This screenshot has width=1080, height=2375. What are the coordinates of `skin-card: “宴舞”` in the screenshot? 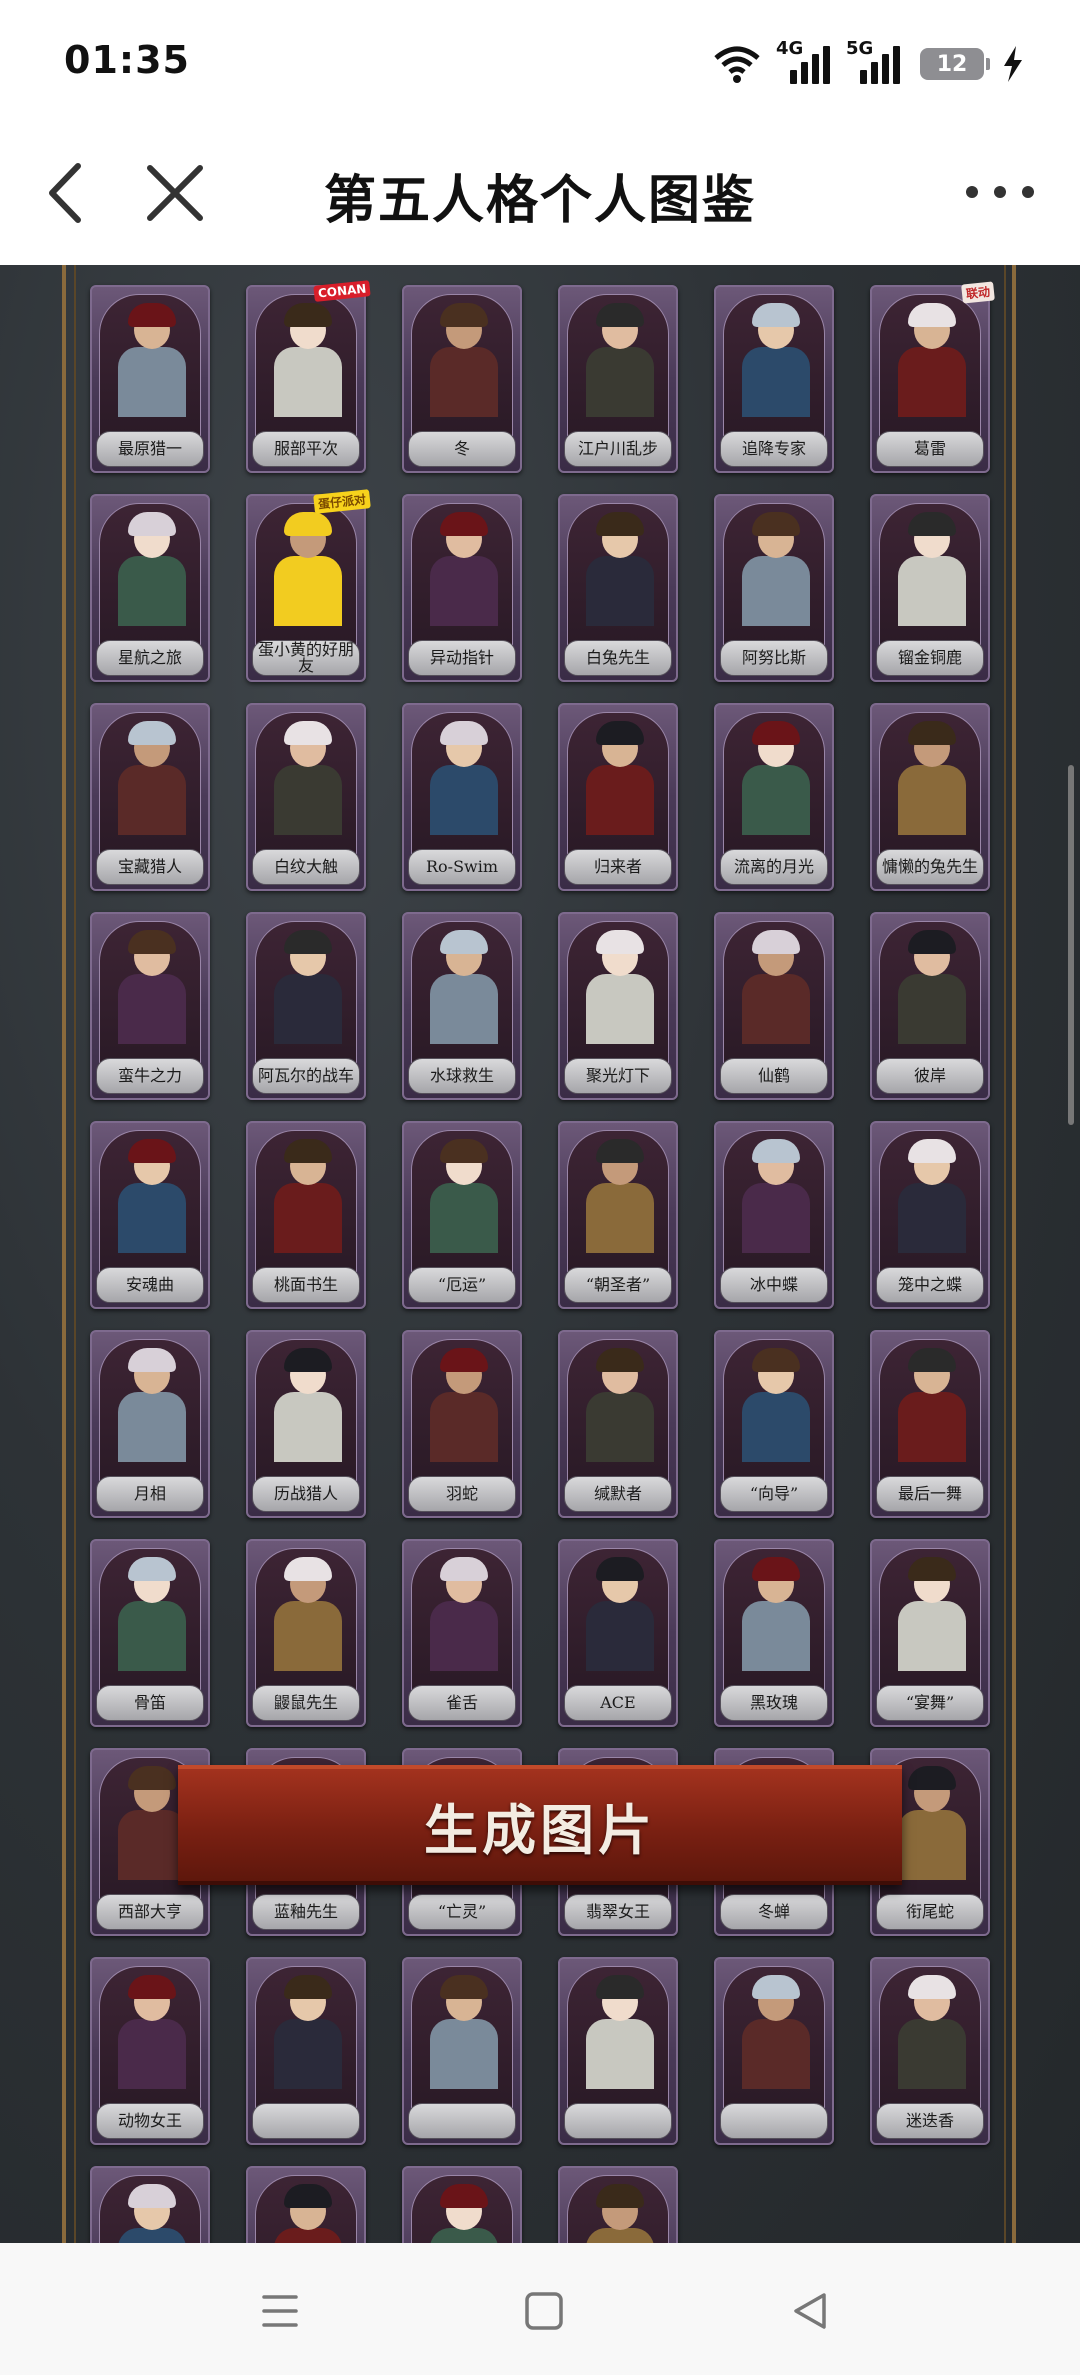 It's located at (930, 1633).